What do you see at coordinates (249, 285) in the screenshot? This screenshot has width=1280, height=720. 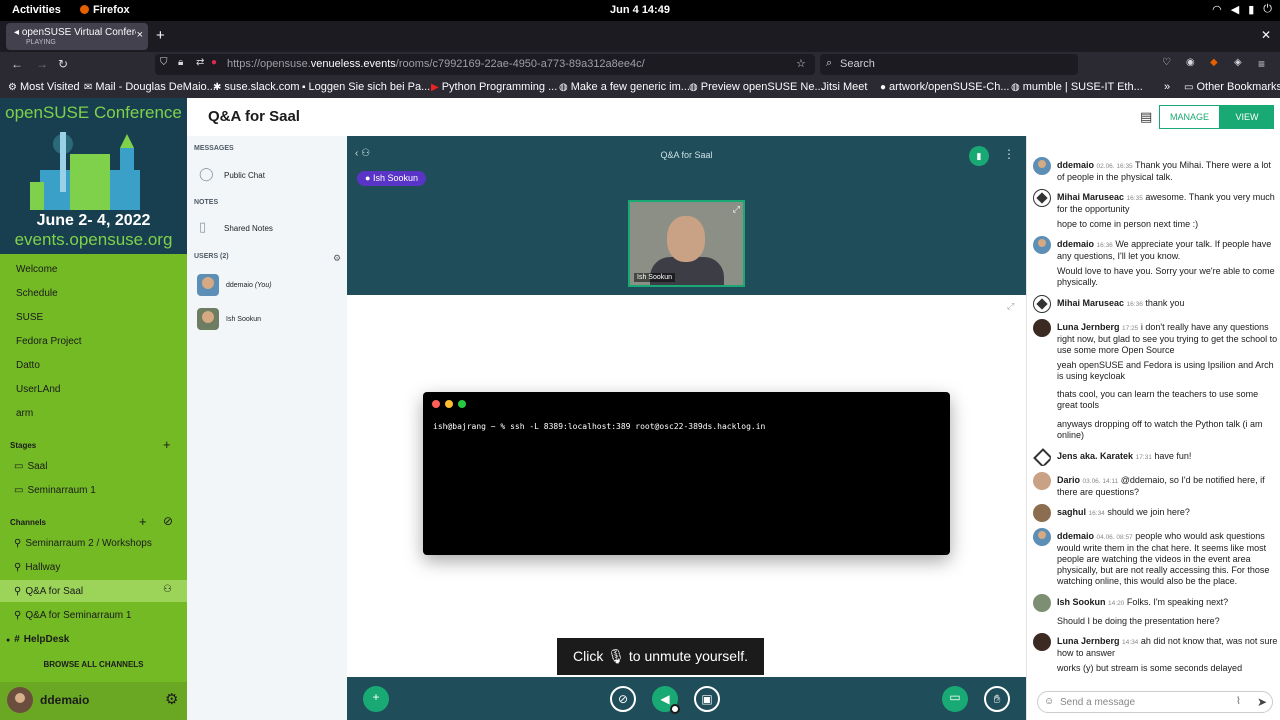 I see `user-name-ddemaio: ddemaio (You)` at bounding box center [249, 285].